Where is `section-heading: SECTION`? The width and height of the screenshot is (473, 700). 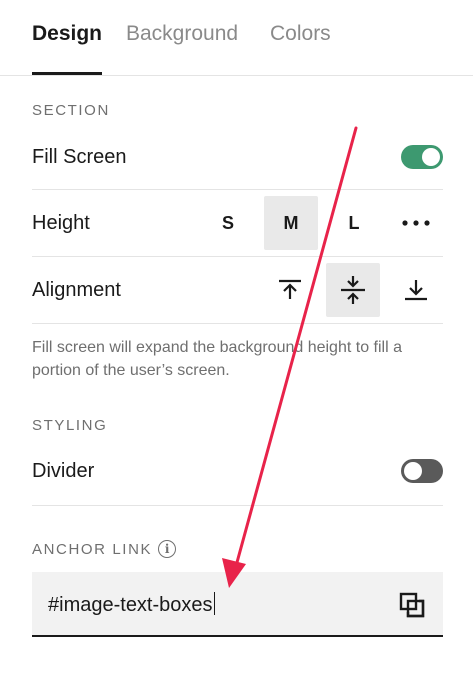 section-heading: SECTION is located at coordinates (71, 110).